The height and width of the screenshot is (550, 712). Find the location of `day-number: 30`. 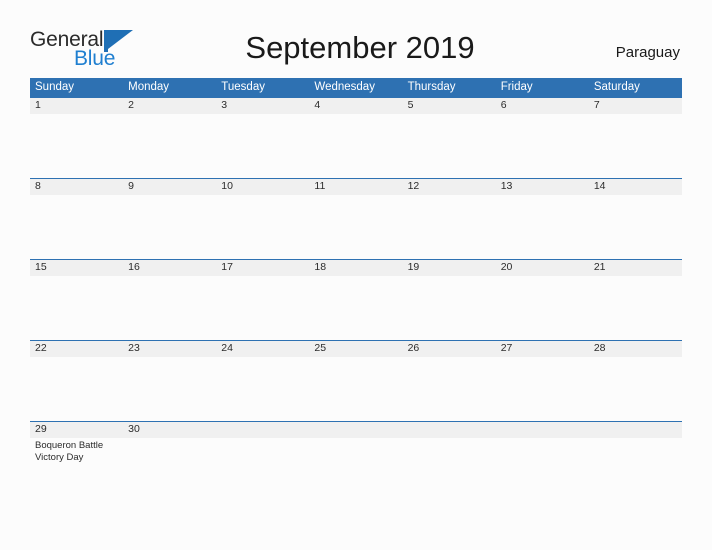

day-number: 30 is located at coordinates (169, 430).